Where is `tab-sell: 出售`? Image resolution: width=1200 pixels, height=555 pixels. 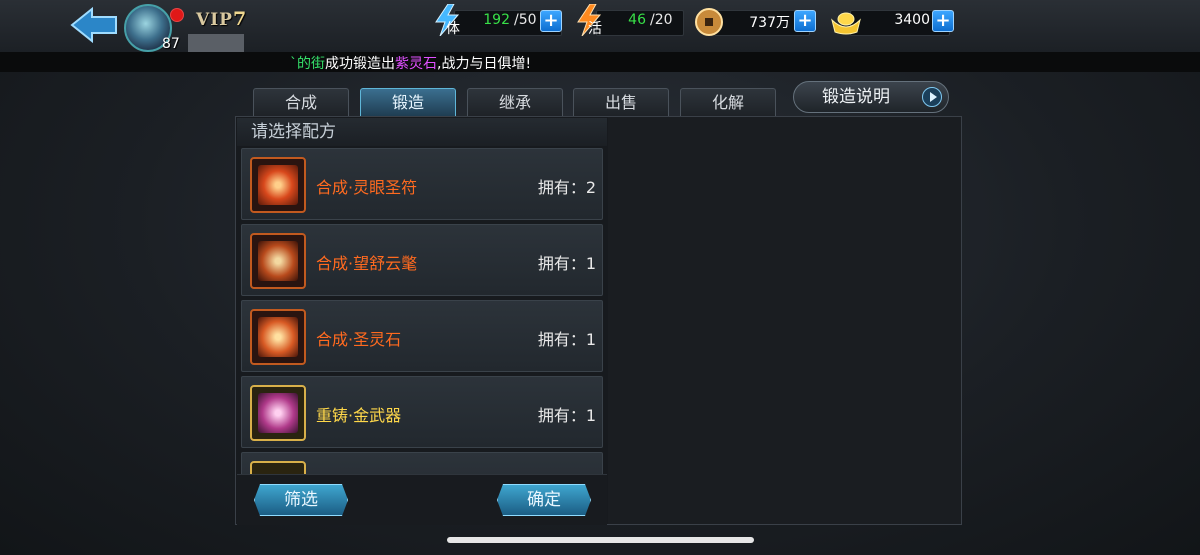 tab-sell: 出售 is located at coordinates (621, 102).